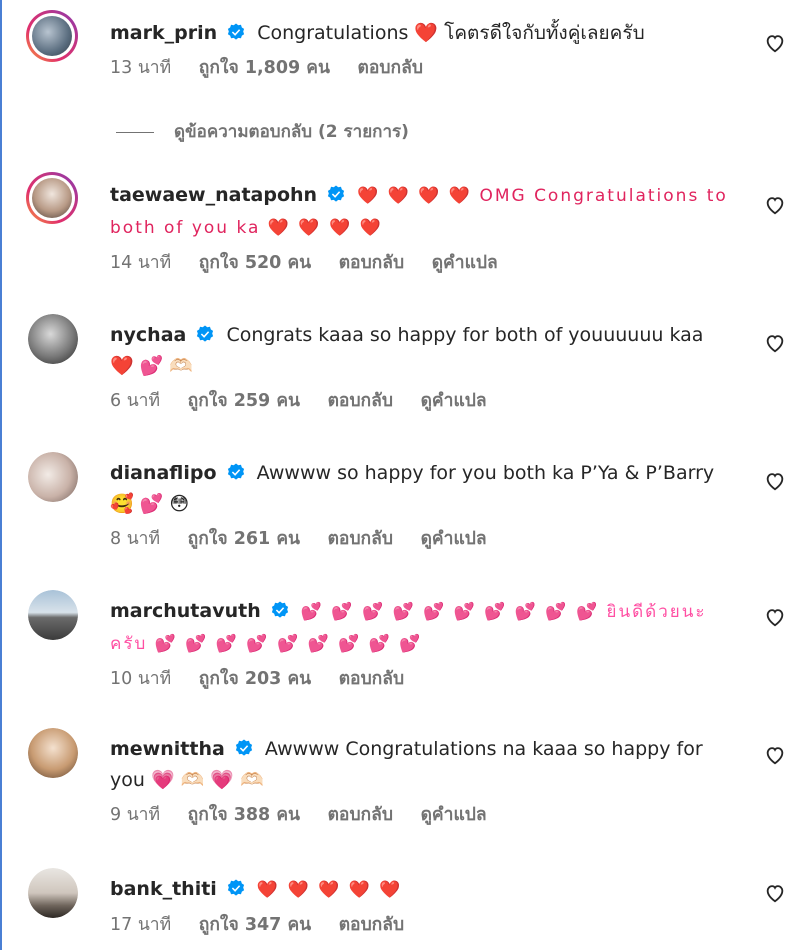 This screenshot has width=800, height=950. What do you see at coordinates (420, 400) in the screenshot?
I see `comment-meta: 6 นาที ถูกใจ 259 คน ตอบกลับ ดูคำแปล` at bounding box center [420, 400].